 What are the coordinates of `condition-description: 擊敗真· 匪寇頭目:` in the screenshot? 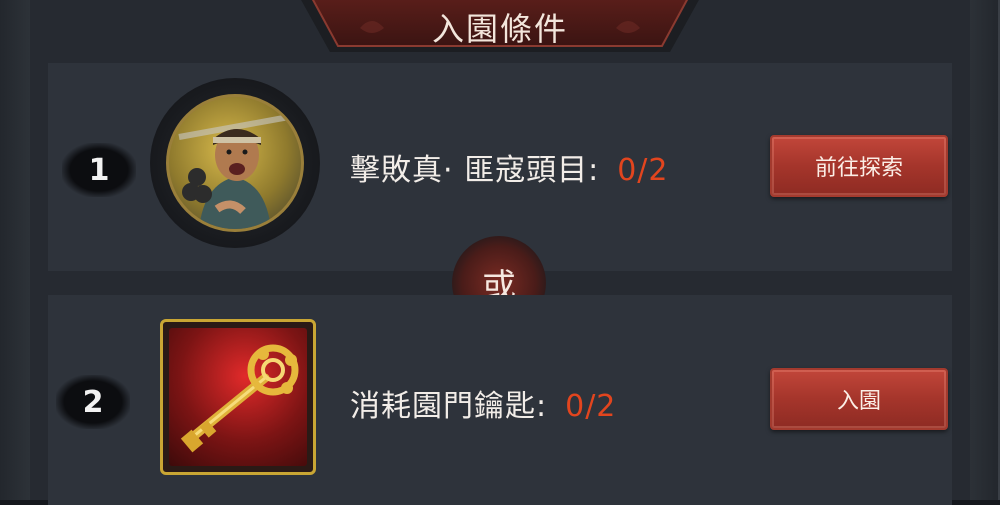 It's located at (475, 170).